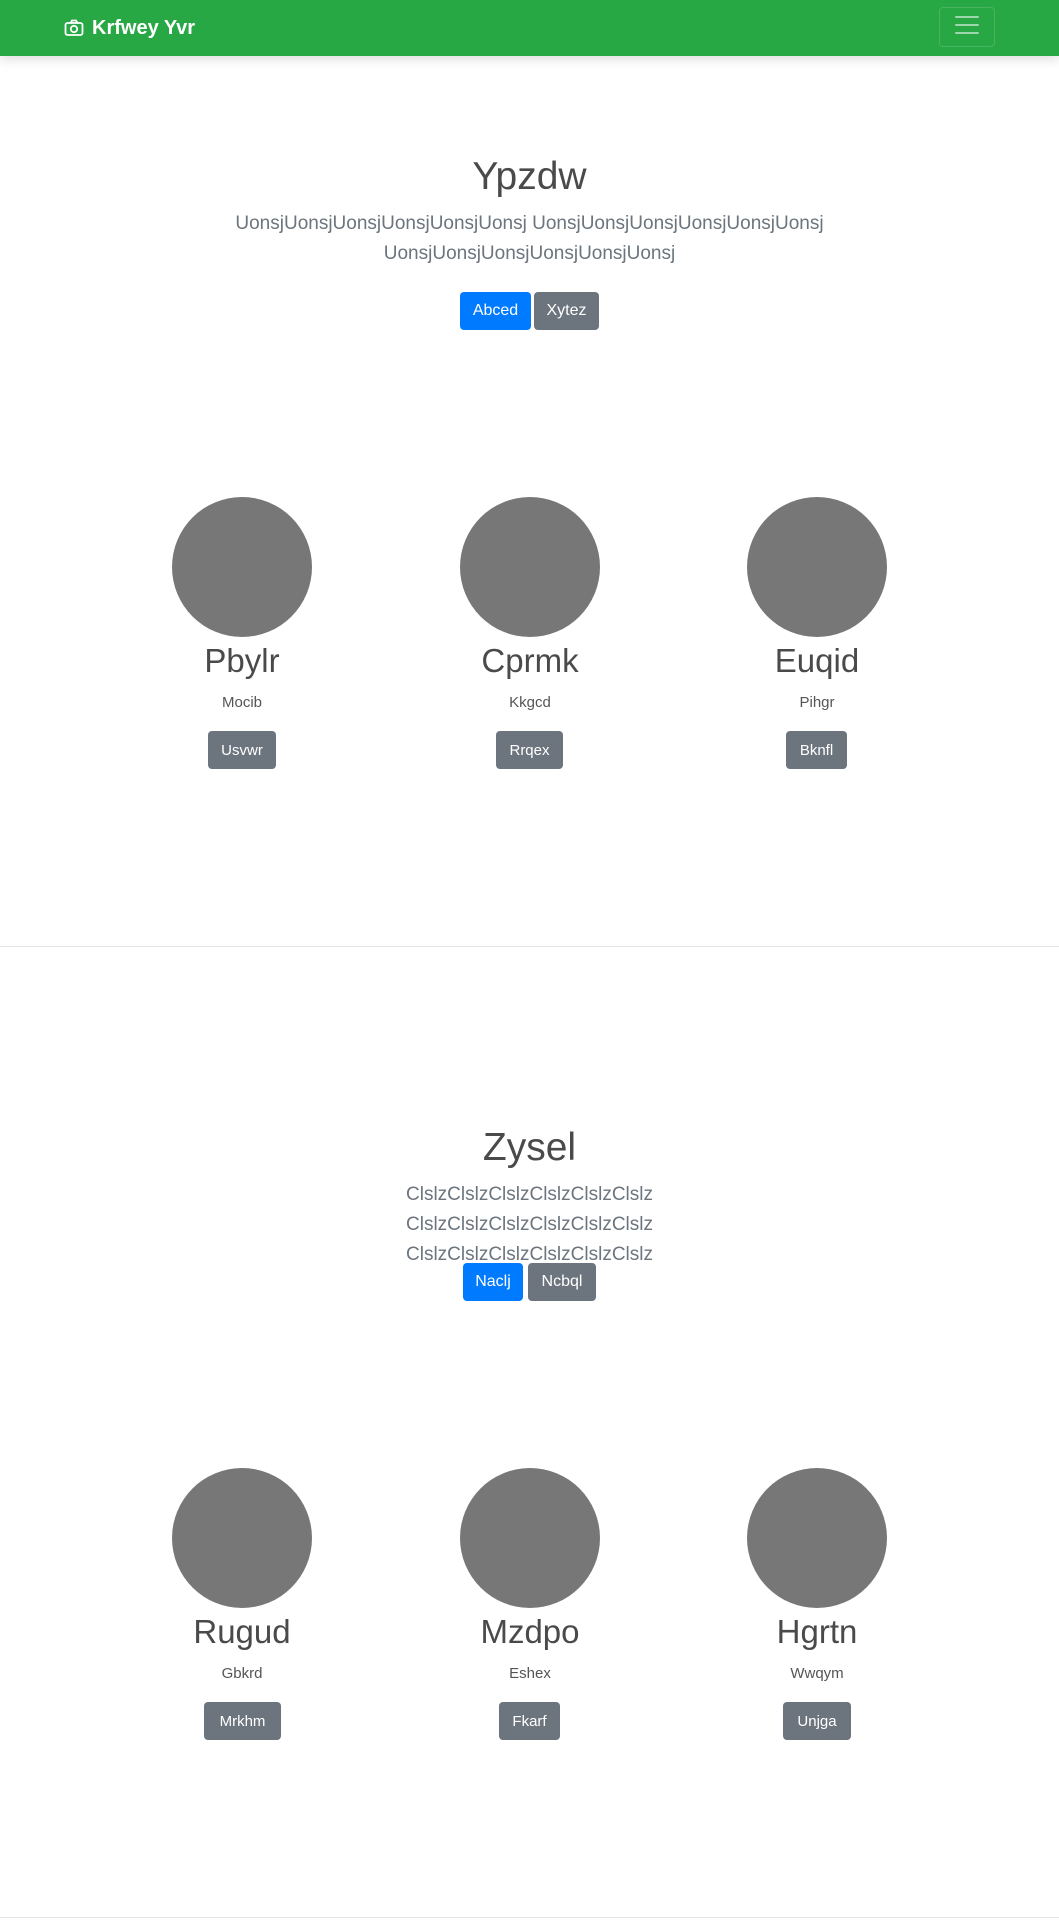 This screenshot has height=1920, width=1059. I want to click on section-divider, so click(529, 1917).